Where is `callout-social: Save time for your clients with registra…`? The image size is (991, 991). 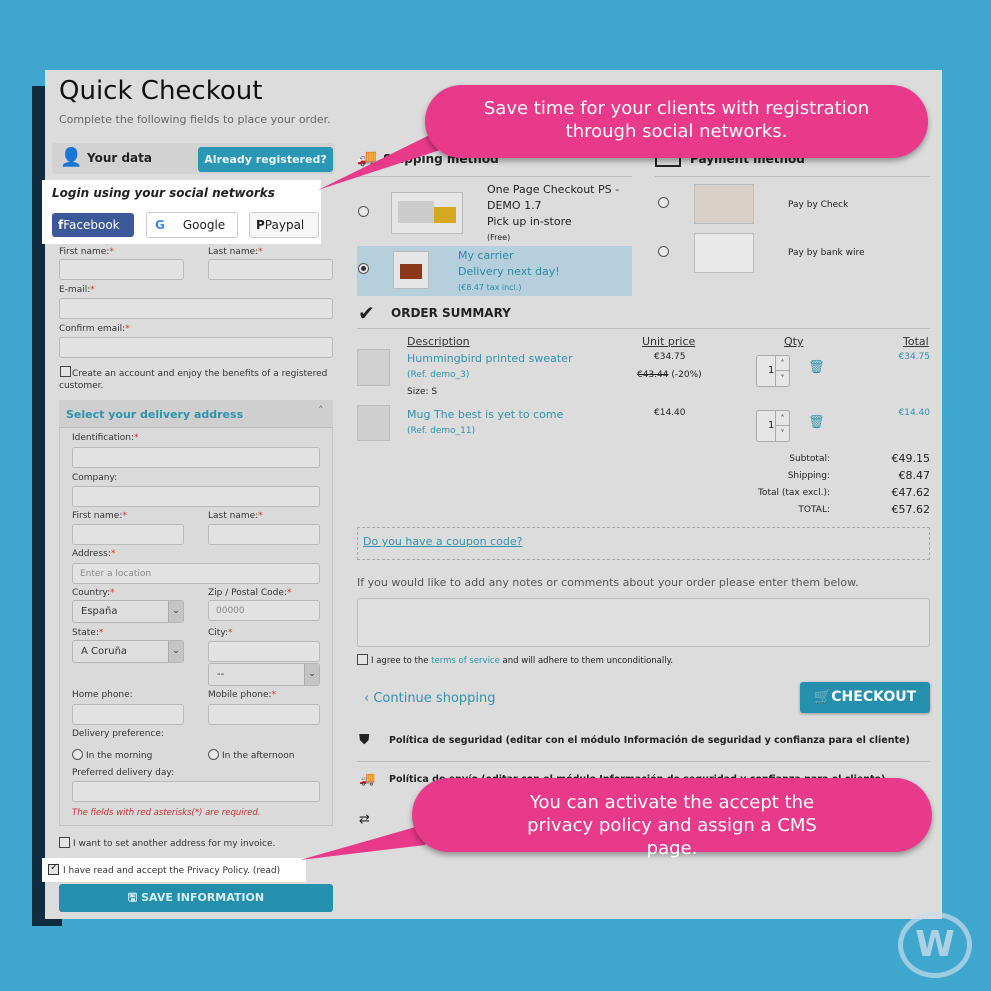
callout-social: Save time for your clients with registra… is located at coordinates (676, 121).